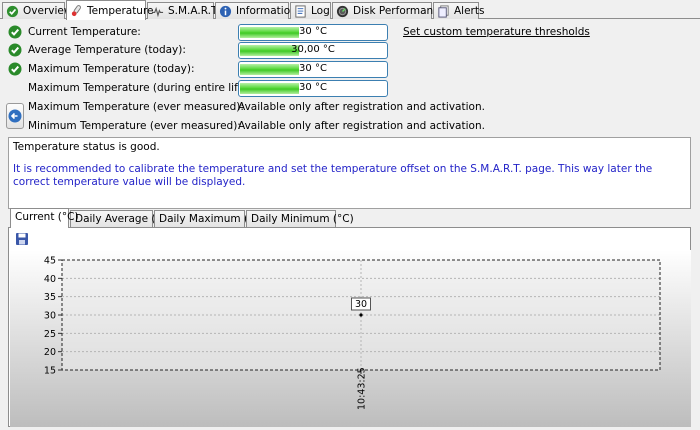 The height and width of the screenshot is (430, 700). Describe the element at coordinates (136, 107) in the screenshot. I see `max-ever-label: Maximum Temperature (ever measured):` at that location.